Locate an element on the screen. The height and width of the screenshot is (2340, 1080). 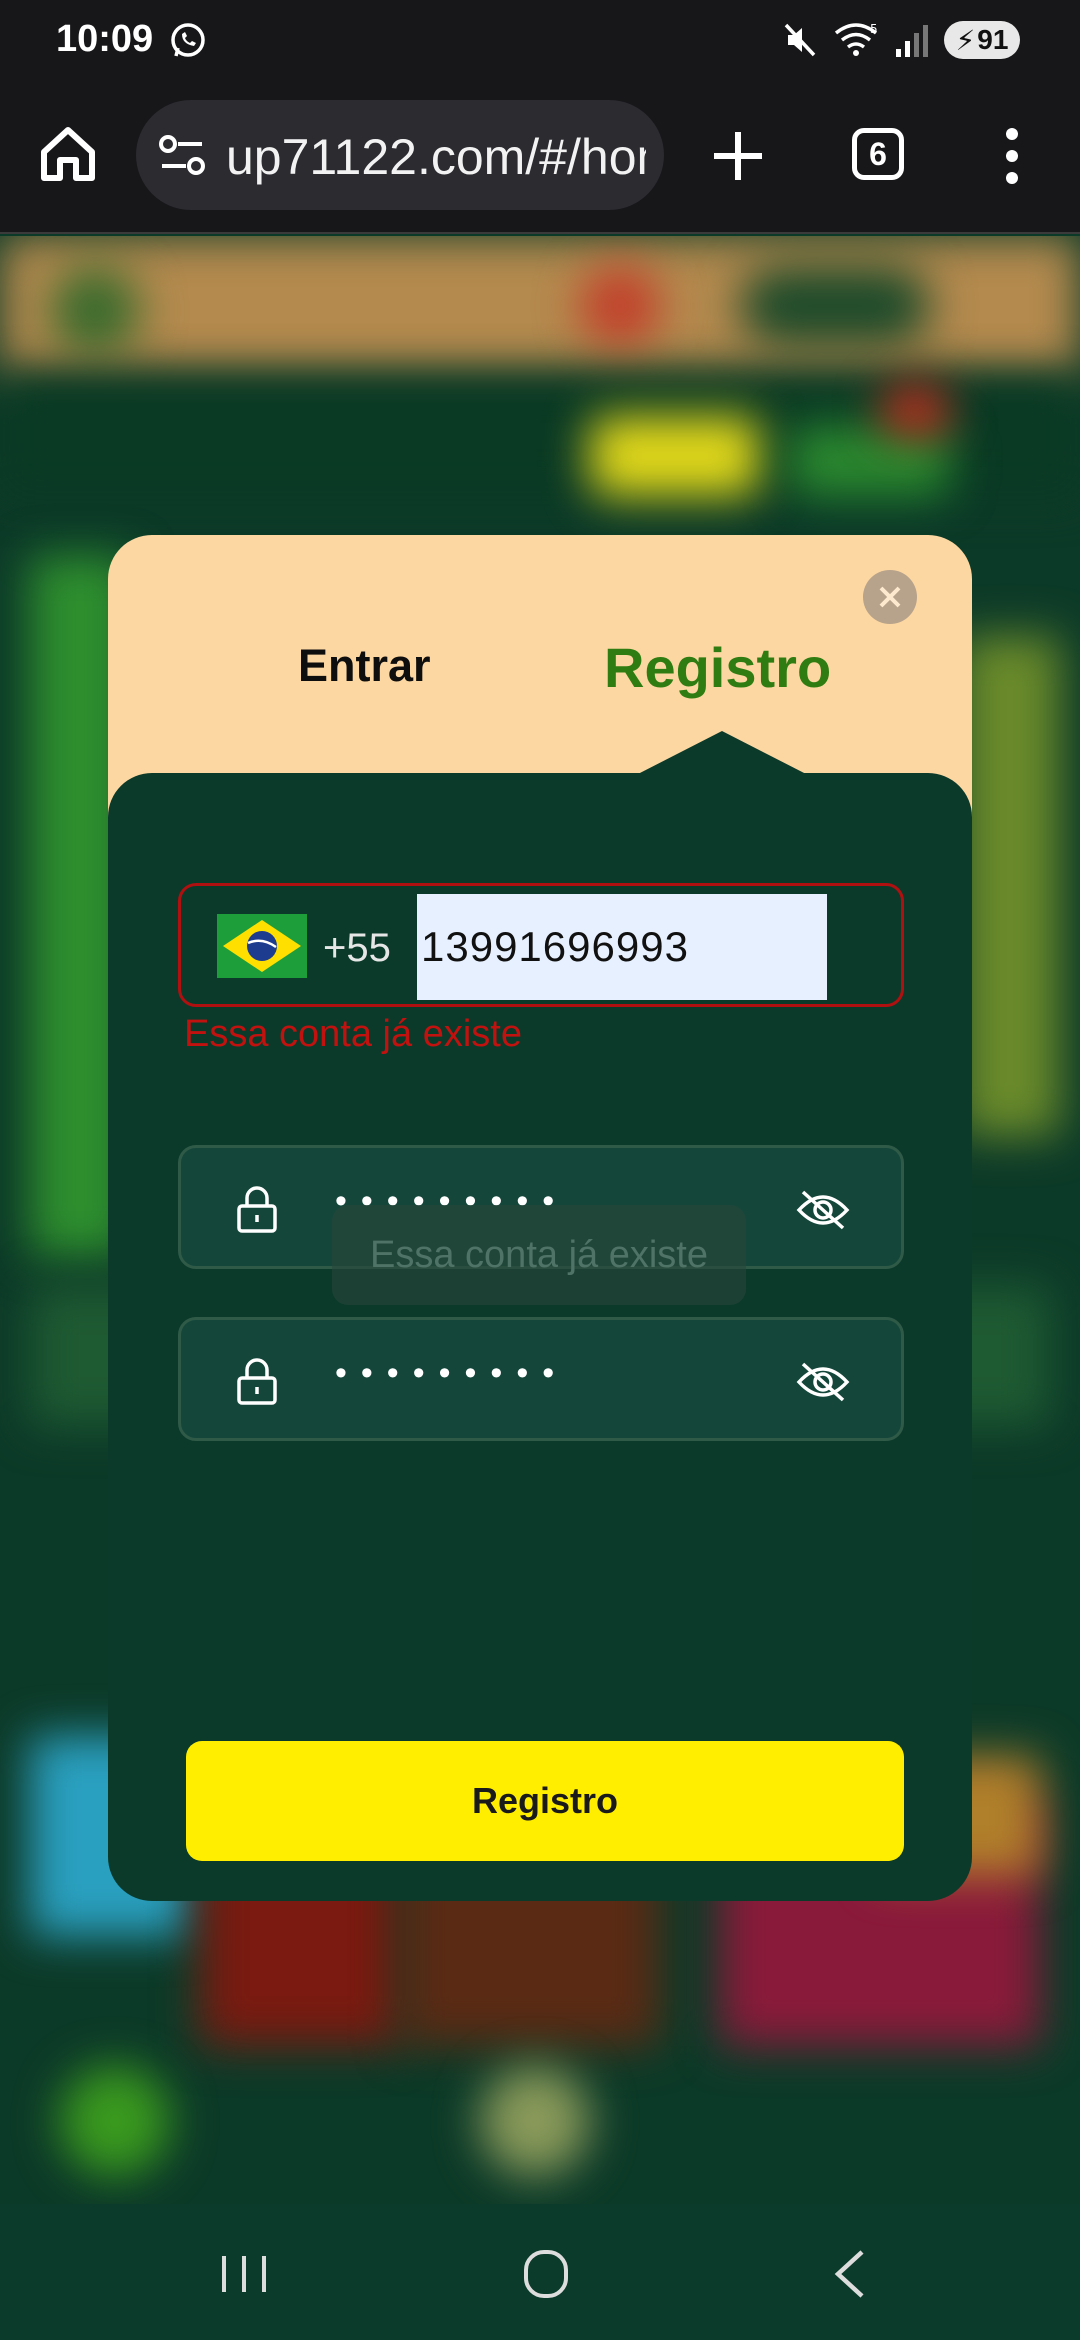
status-icons: 5 ⚡ 91 is located at coordinates (901, 40).